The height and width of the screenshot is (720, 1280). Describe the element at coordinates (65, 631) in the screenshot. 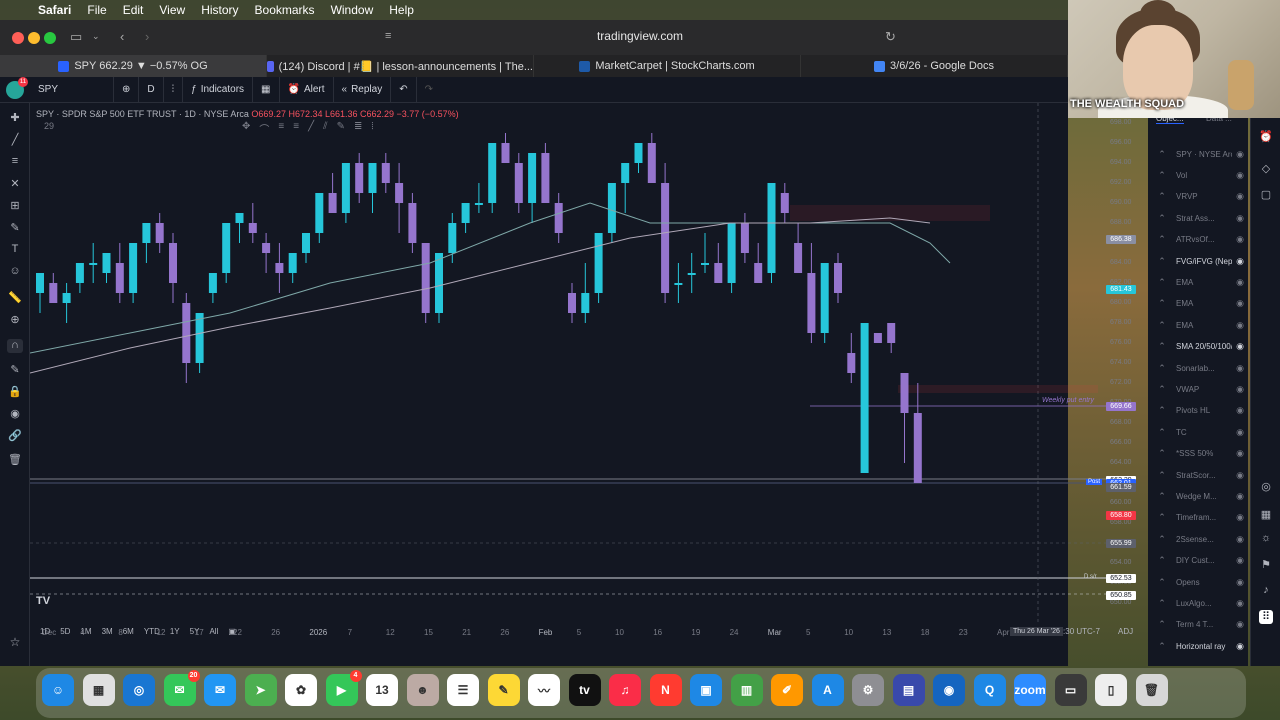

I see `range-5d: 5D` at that location.